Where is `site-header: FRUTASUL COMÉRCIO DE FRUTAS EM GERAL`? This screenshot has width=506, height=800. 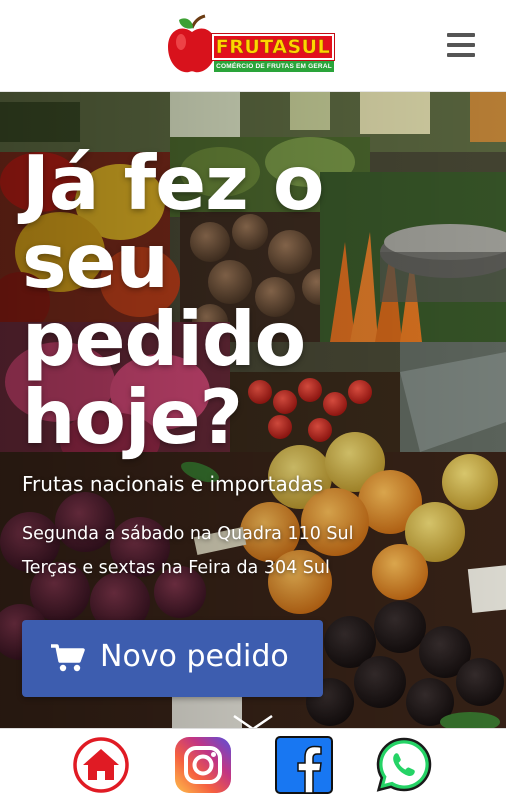 site-header: FRUTASUL COMÉRCIO DE FRUTAS EM GERAL is located at coordinates (253, 46).